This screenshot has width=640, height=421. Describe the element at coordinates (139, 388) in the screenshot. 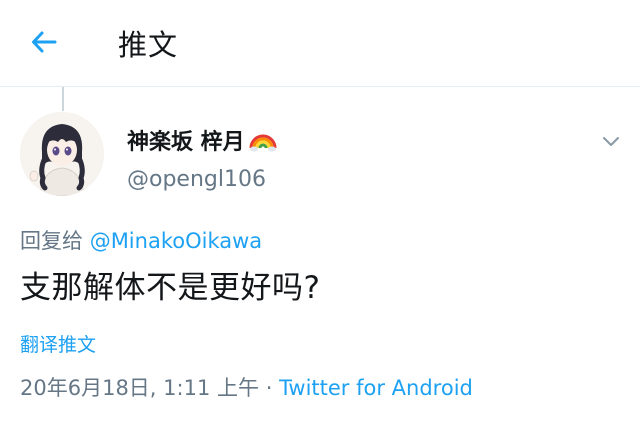

I see `tweet-timestamp: 20年6月18日, 1:11 上午` at that location.